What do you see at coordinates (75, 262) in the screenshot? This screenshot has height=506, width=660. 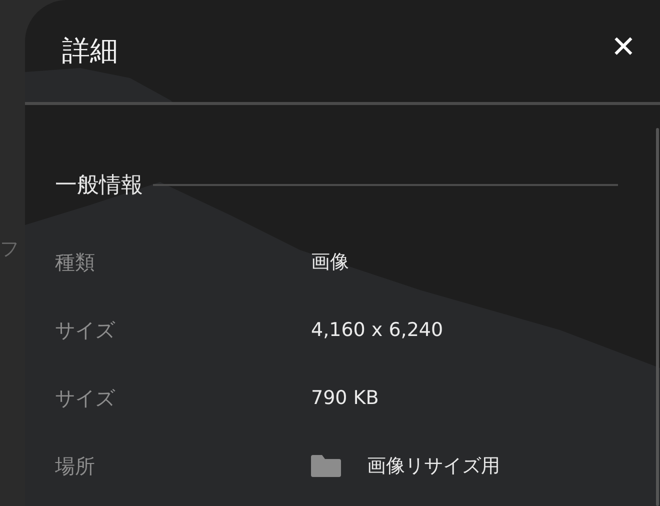 I see `field-label: 種類` at bounding box center [75, 262].